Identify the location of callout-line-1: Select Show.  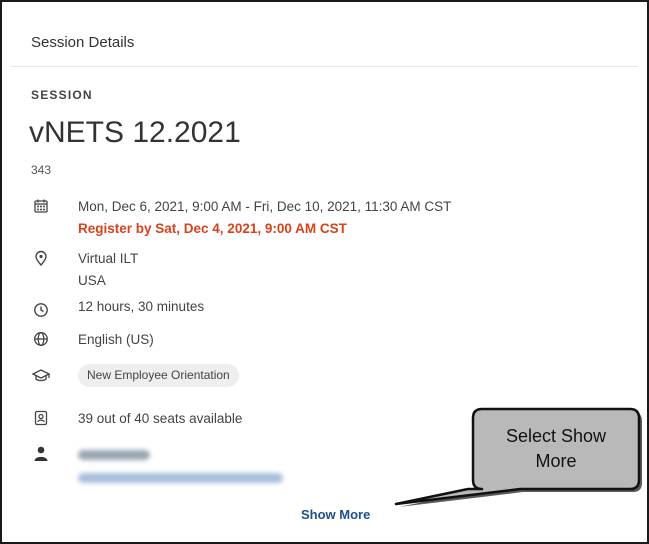
(556, 436).